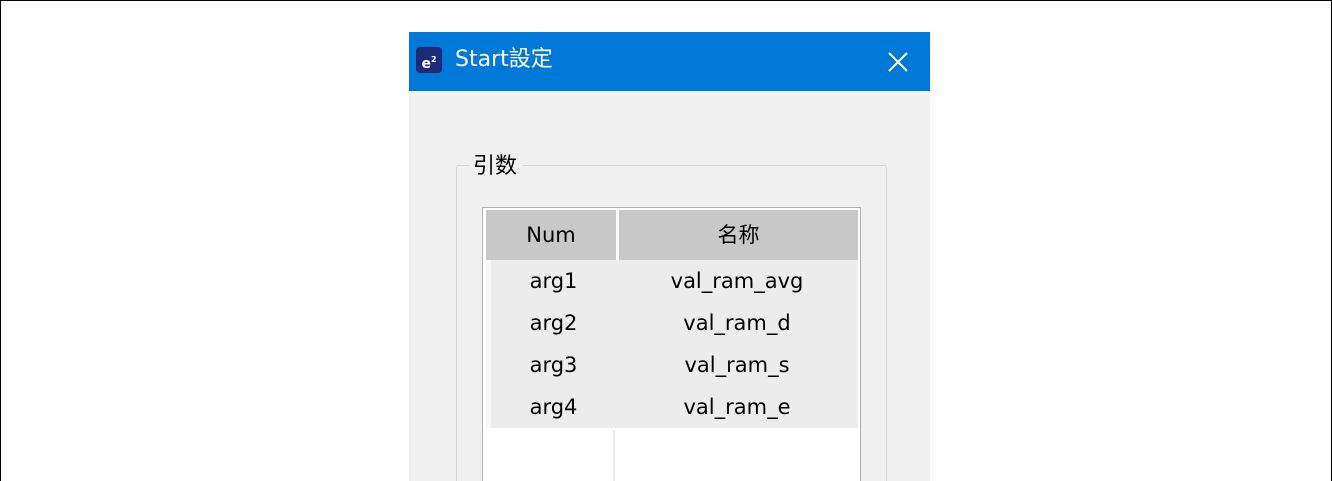 This screenshot has width=1332, height=481. Describe the element at coordinates (674, 365) in the screenshot. I see `table-row: arg3 val_ram_s` at that location.